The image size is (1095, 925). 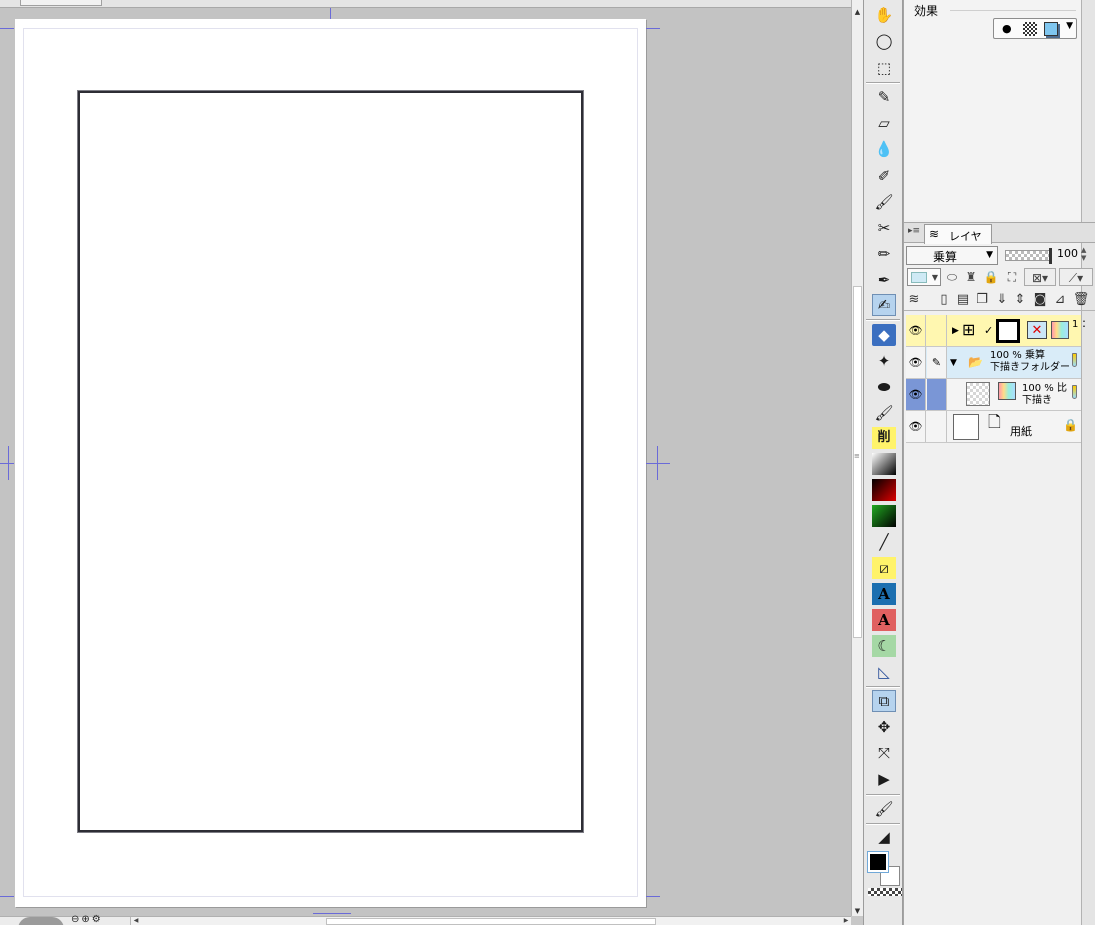 I want to click on rotate-knob, so click(x=41, y=921).